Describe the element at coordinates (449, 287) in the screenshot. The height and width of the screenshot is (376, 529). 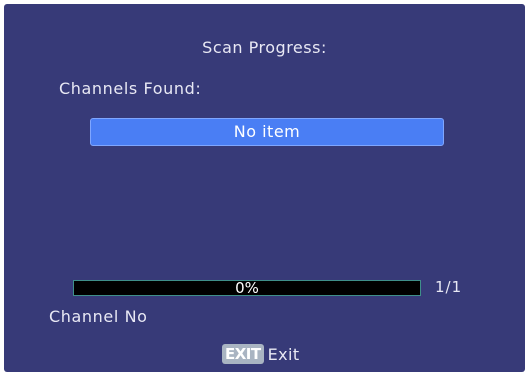
I see `page-counter: 1/1` at that location.